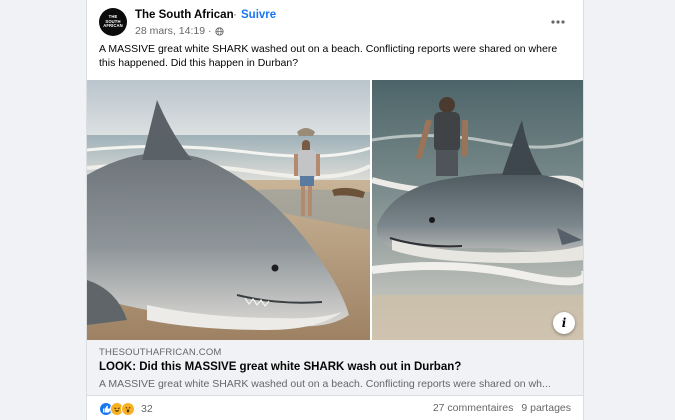 This screenshot has height=420, width=675. I want to click on post-meta: 28 mars, 14:19 ·, so click(179, 31).